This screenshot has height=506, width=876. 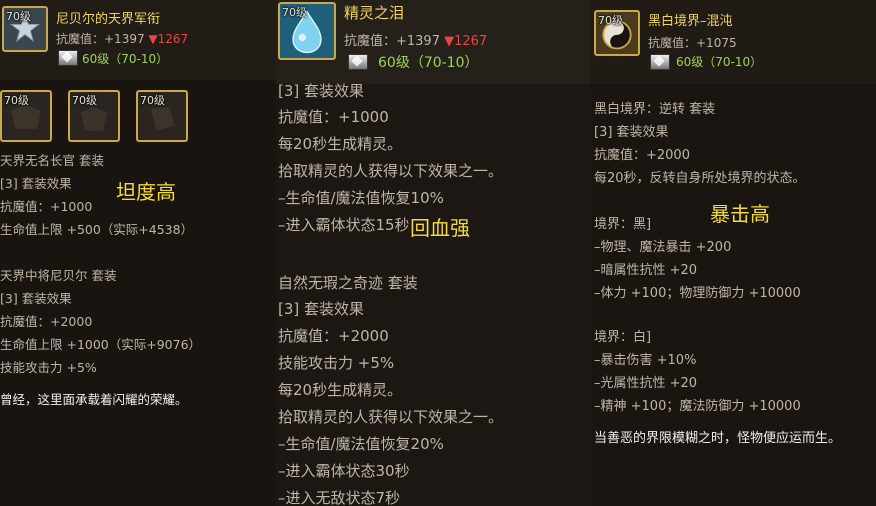 What do you see at coordinates (692, 43) in the screenshot?
I see `item-stat: 抗魔值：+1075` at bounding box center [692, 43].